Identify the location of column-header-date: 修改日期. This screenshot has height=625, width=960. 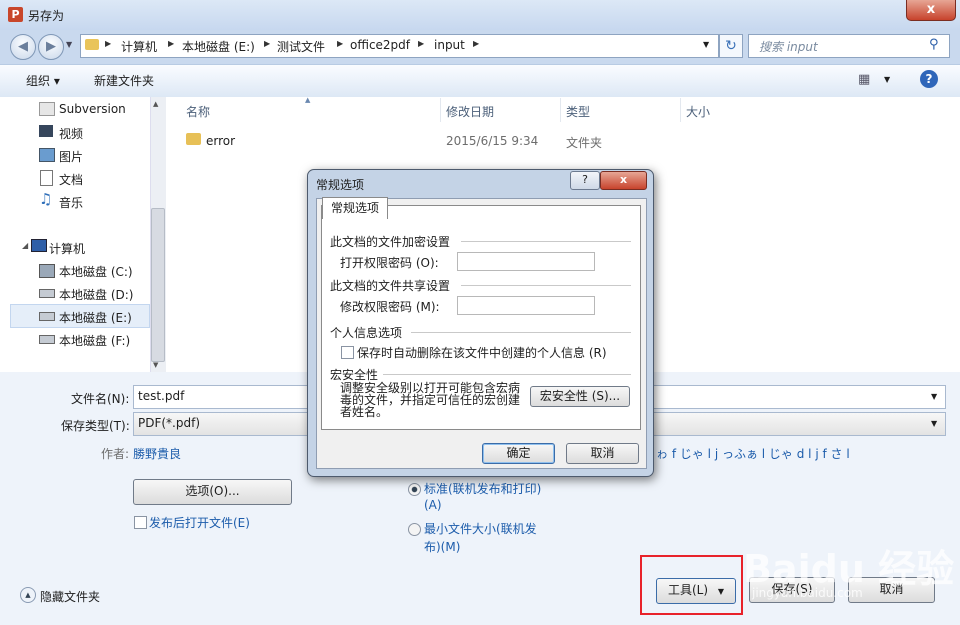
(470, 111).